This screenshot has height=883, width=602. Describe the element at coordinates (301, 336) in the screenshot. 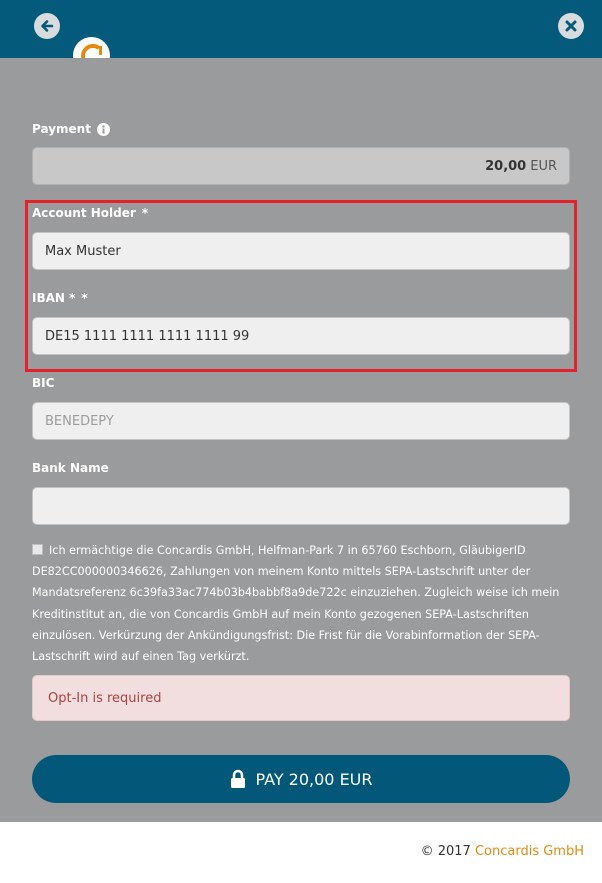

I see `iban-input: DE15 1111 1111 1111 1111 99` at that location.